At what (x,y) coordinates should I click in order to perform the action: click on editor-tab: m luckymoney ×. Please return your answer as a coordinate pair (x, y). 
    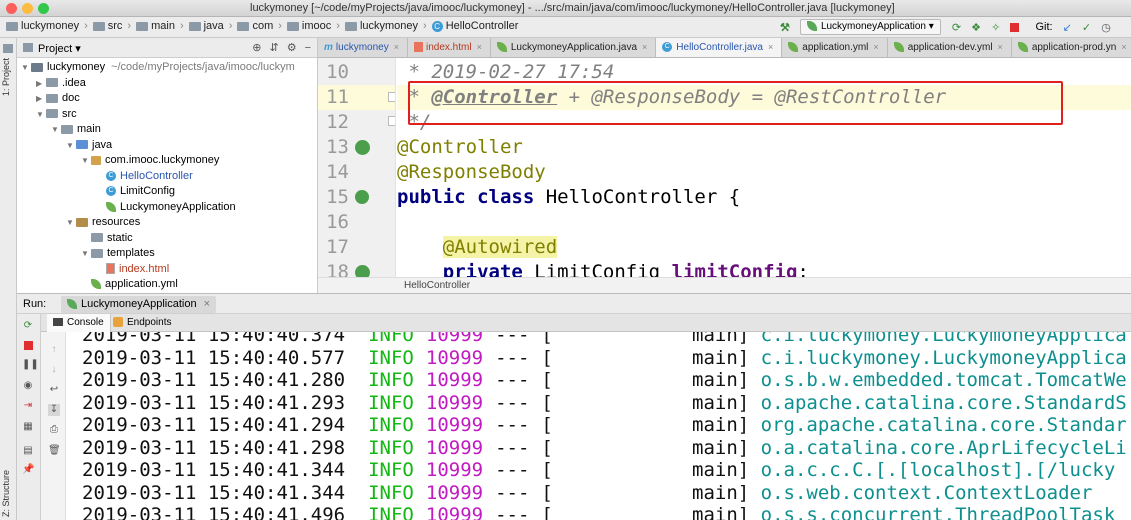
    Looking at the image, I should click on (363, 47).